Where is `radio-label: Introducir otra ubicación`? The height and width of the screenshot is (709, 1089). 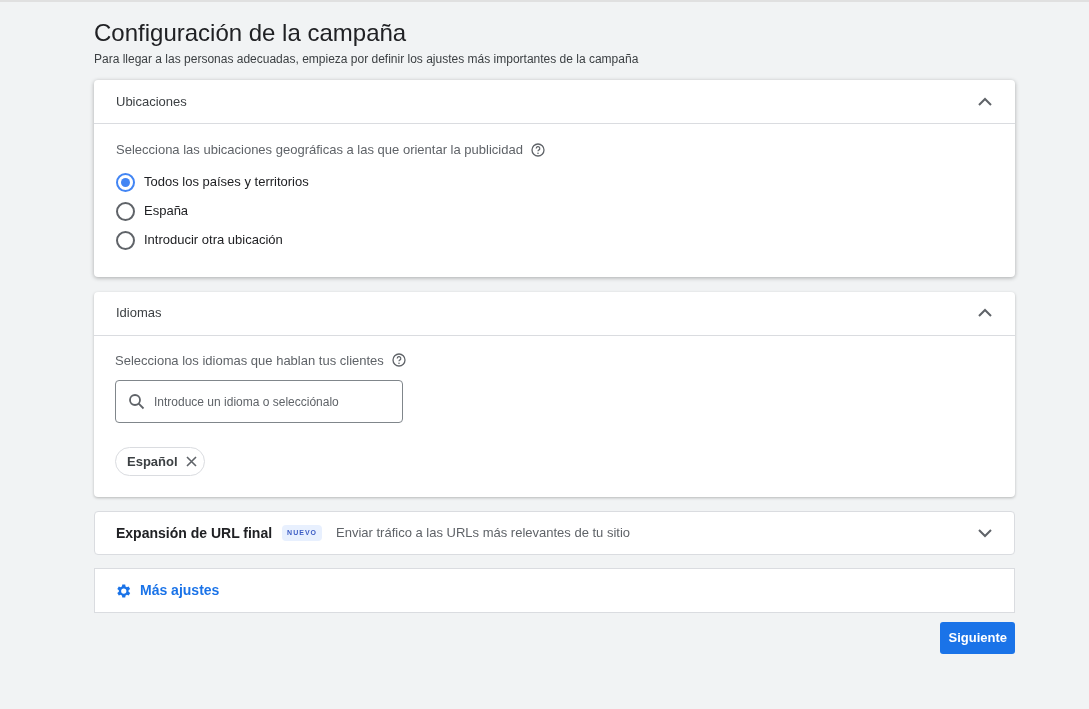 radio-label: Introducir otra ubicación is located at coordinates (213, 240).